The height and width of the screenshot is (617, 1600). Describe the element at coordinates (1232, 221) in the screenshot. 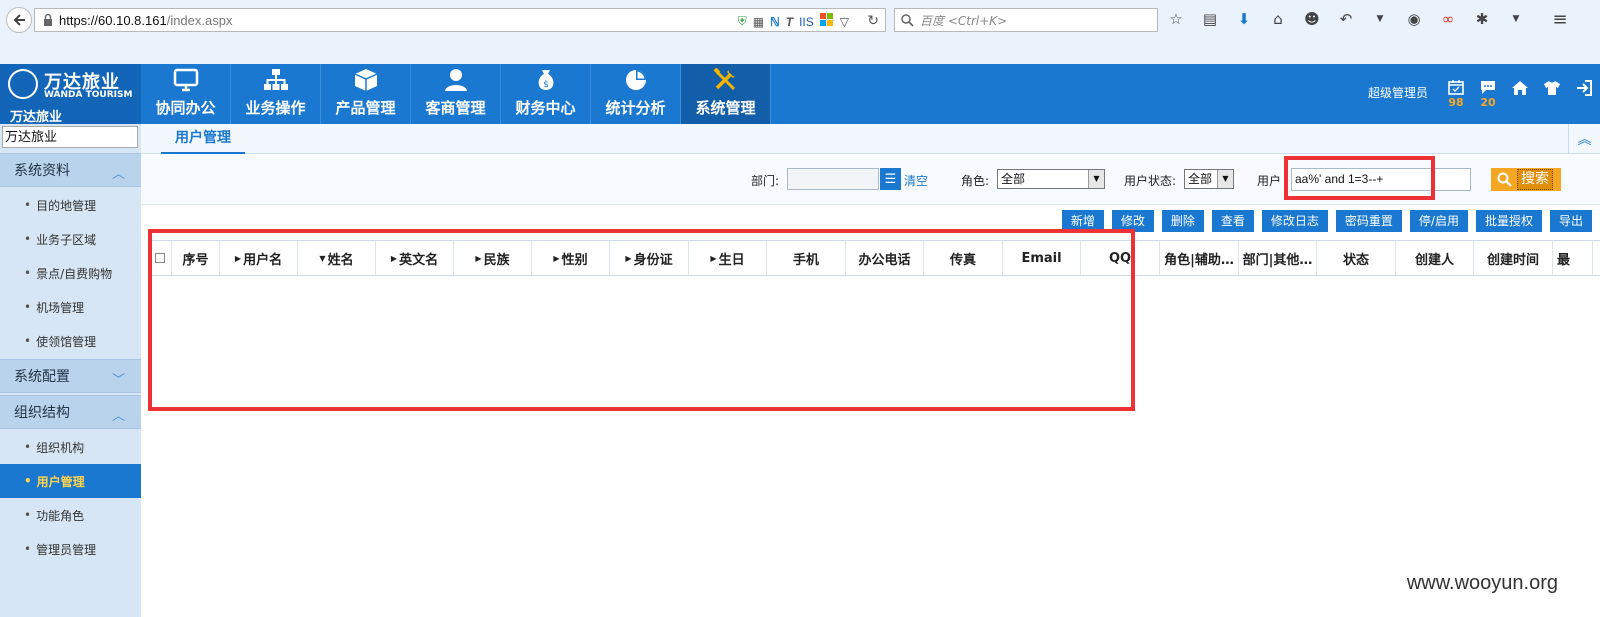

I see `view-button: 查看` at that location.